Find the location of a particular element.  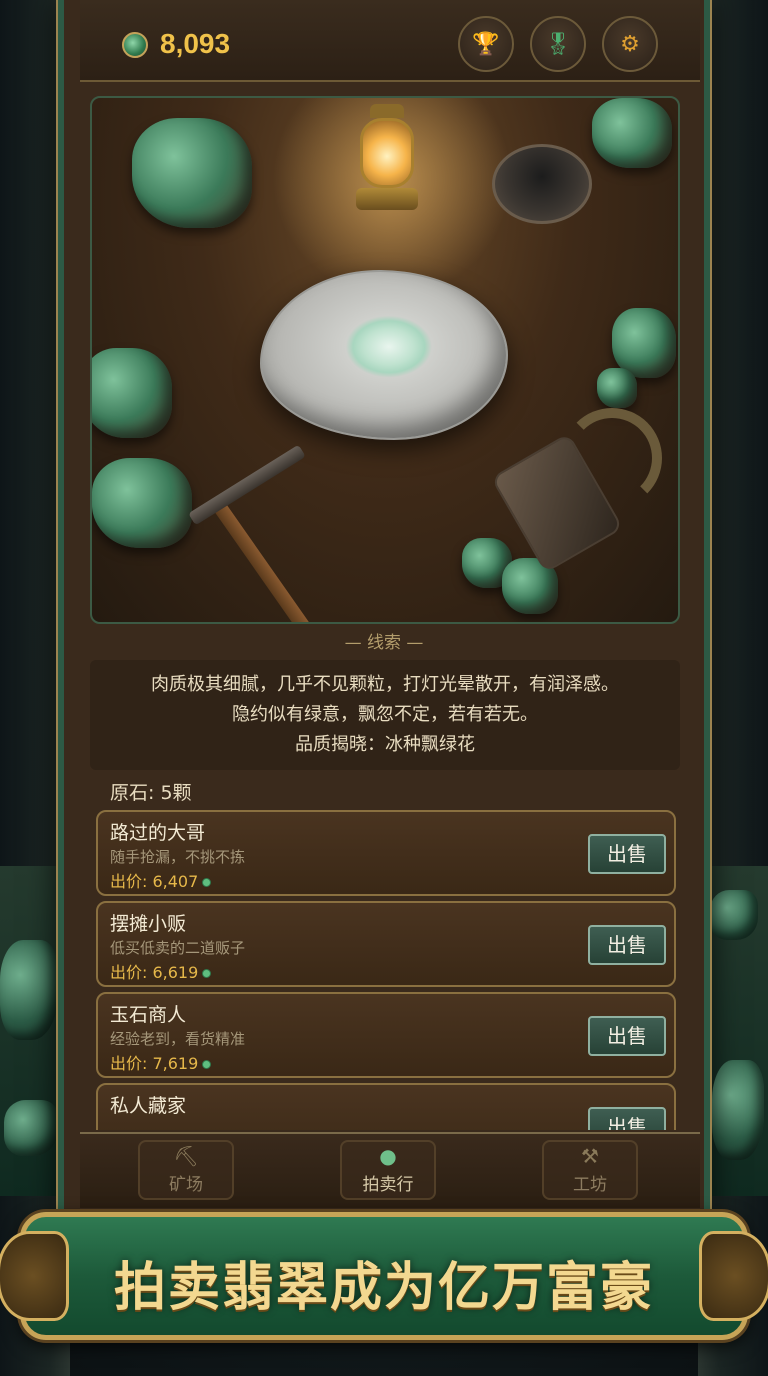

side-jade-pendant is located at coordinates (738, 1110).